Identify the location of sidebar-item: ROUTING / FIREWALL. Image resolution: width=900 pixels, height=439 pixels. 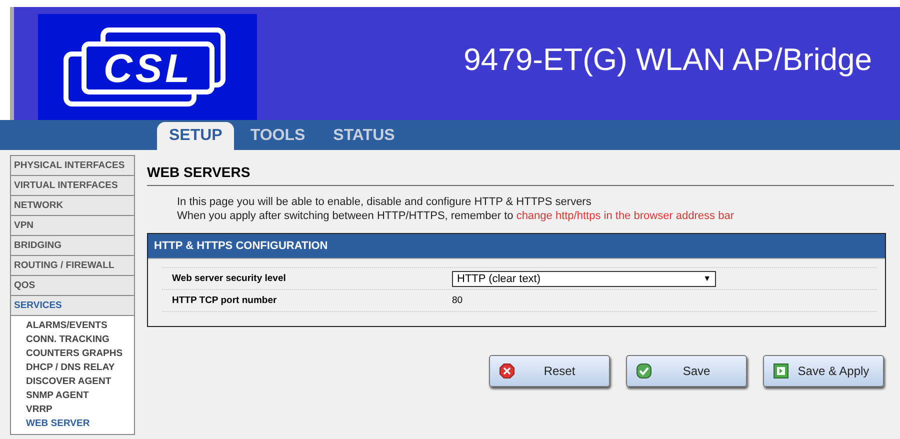
(72, 266).